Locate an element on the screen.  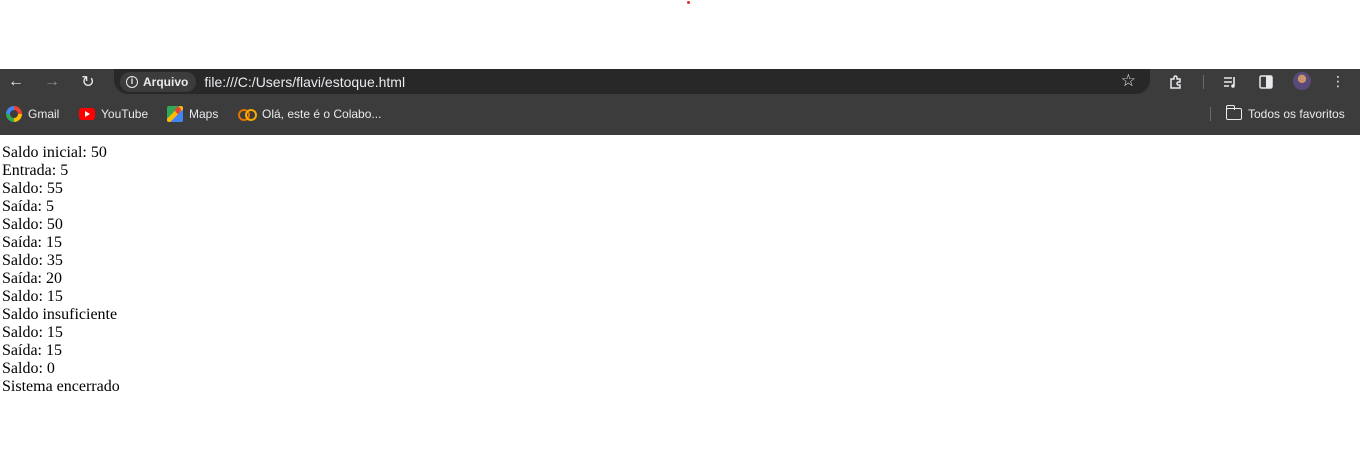
site-info-label: Arquivo is located at coordinates (166, 81).